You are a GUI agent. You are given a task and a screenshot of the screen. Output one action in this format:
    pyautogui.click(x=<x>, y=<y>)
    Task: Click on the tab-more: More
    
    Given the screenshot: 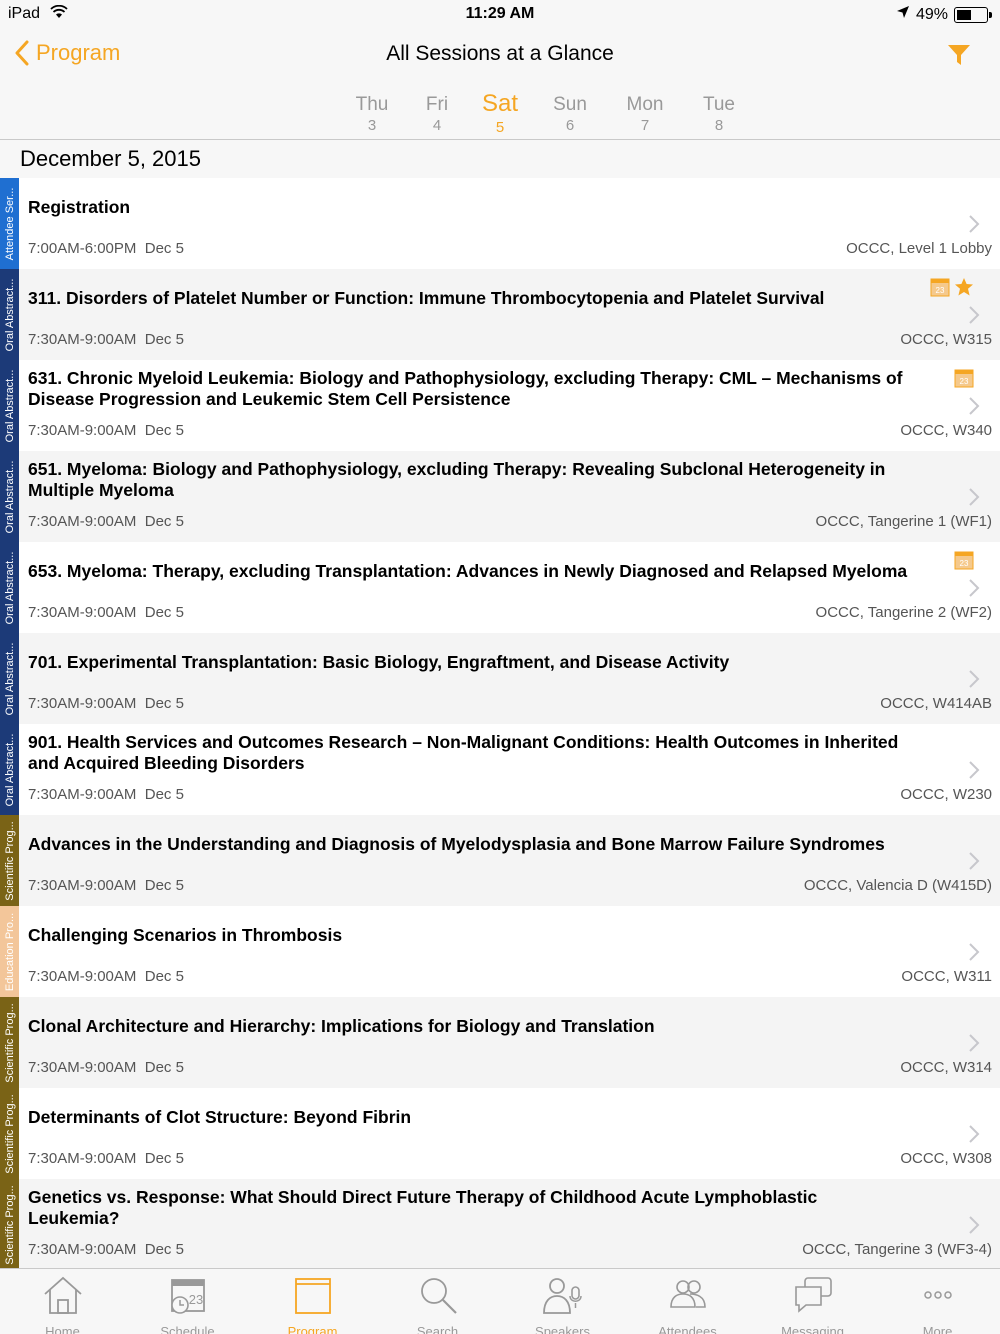 What is the action you would take?
    pyautogui.click(x=937, y=1301)
    